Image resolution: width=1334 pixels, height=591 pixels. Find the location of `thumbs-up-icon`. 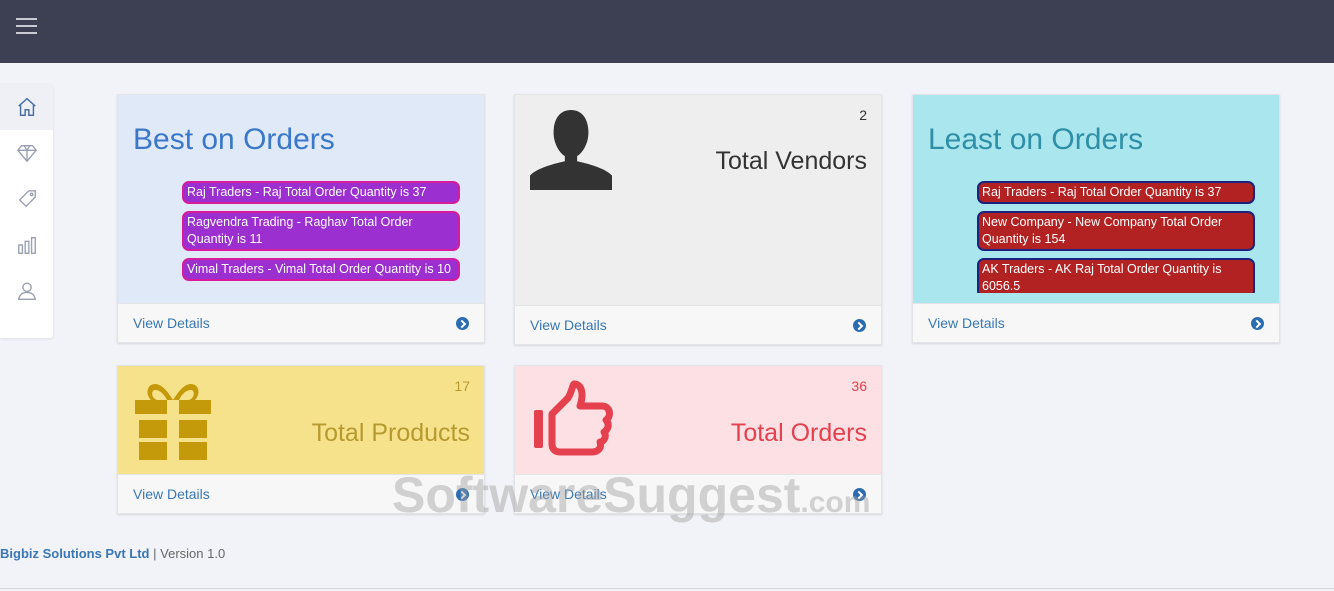

thumbs-up-icon is located at coordinates (573, 418).